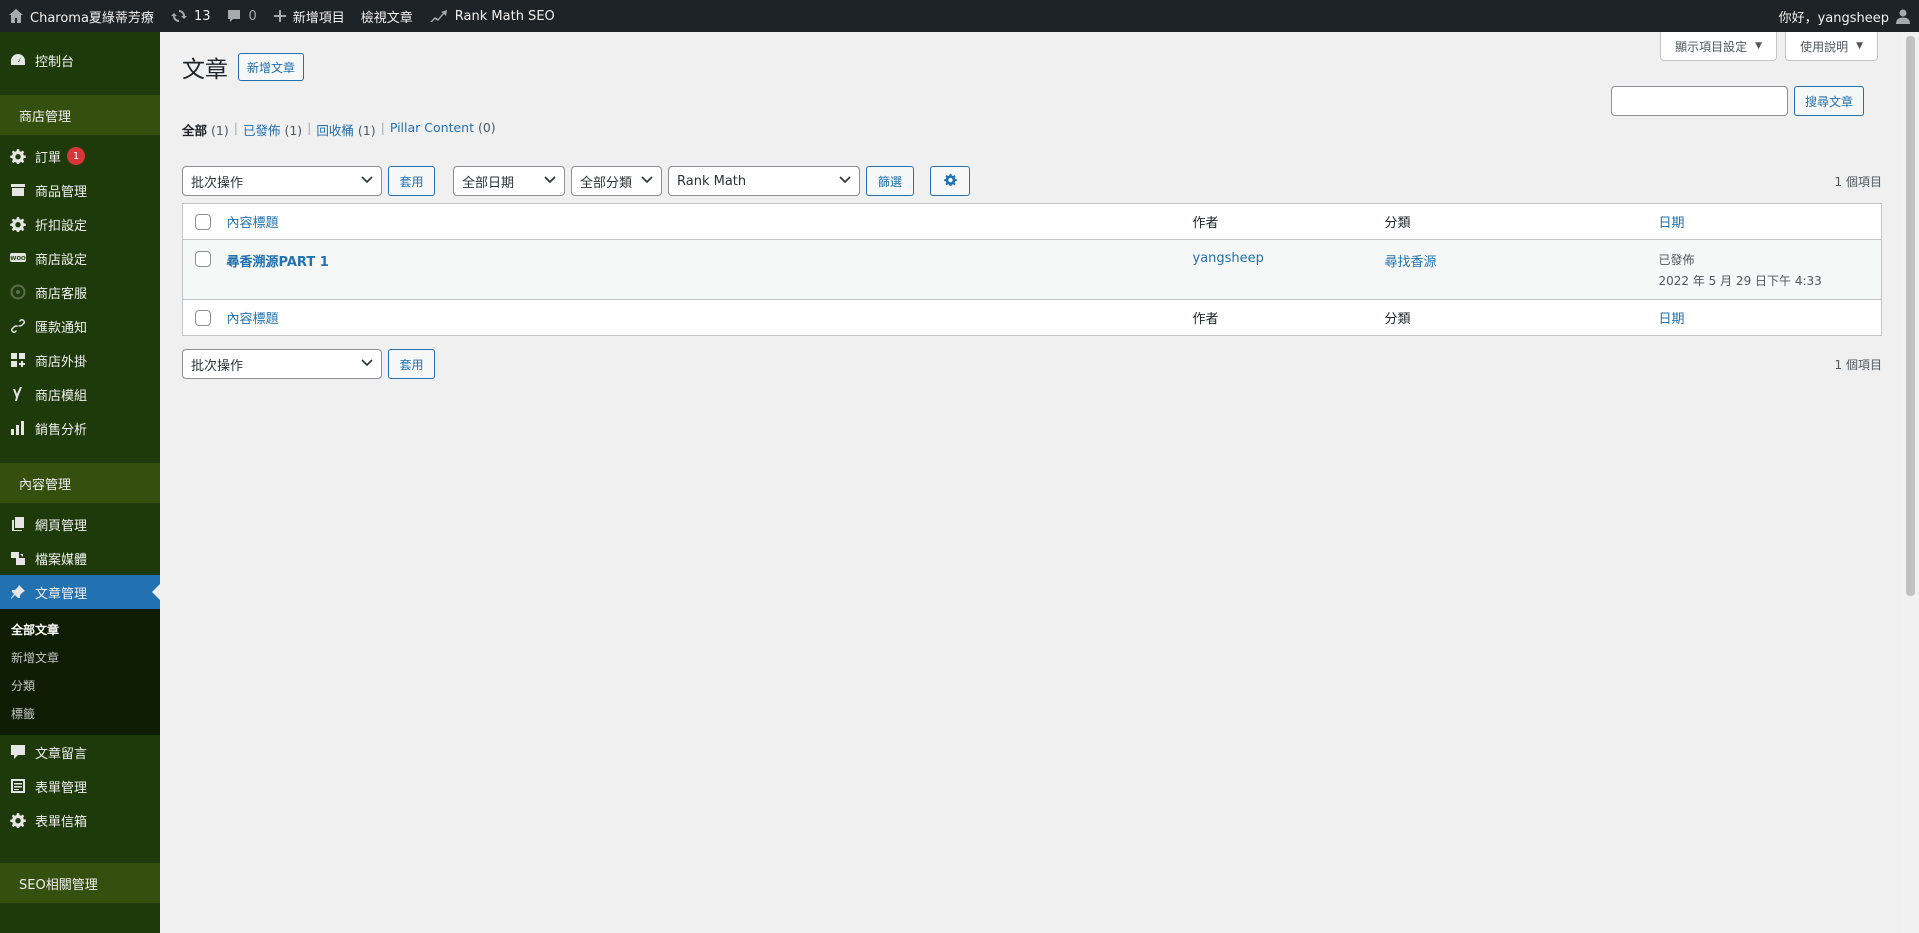 This screenshot has width=1919, height=933. What do you see at coordinates (439, 16) in the screenshot?
I see `rank-math-icon` at bounding box center [439, 16].